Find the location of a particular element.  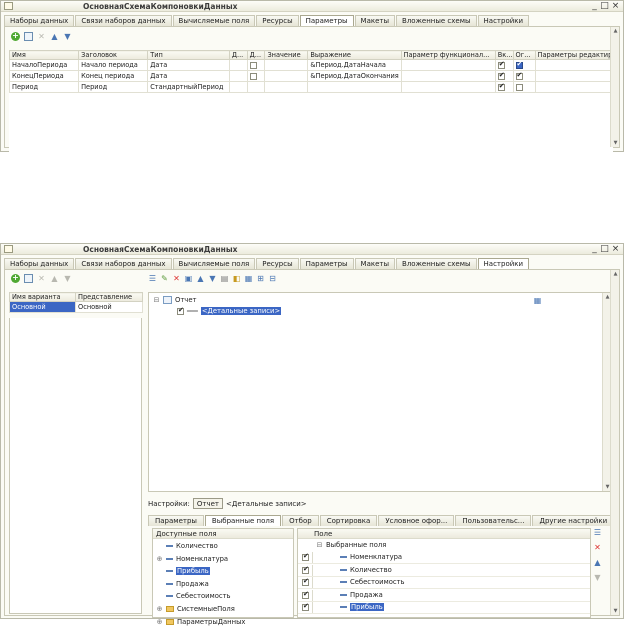

vertical-scrollbar: ▲ ▼ is located at coordinates (614, 442).